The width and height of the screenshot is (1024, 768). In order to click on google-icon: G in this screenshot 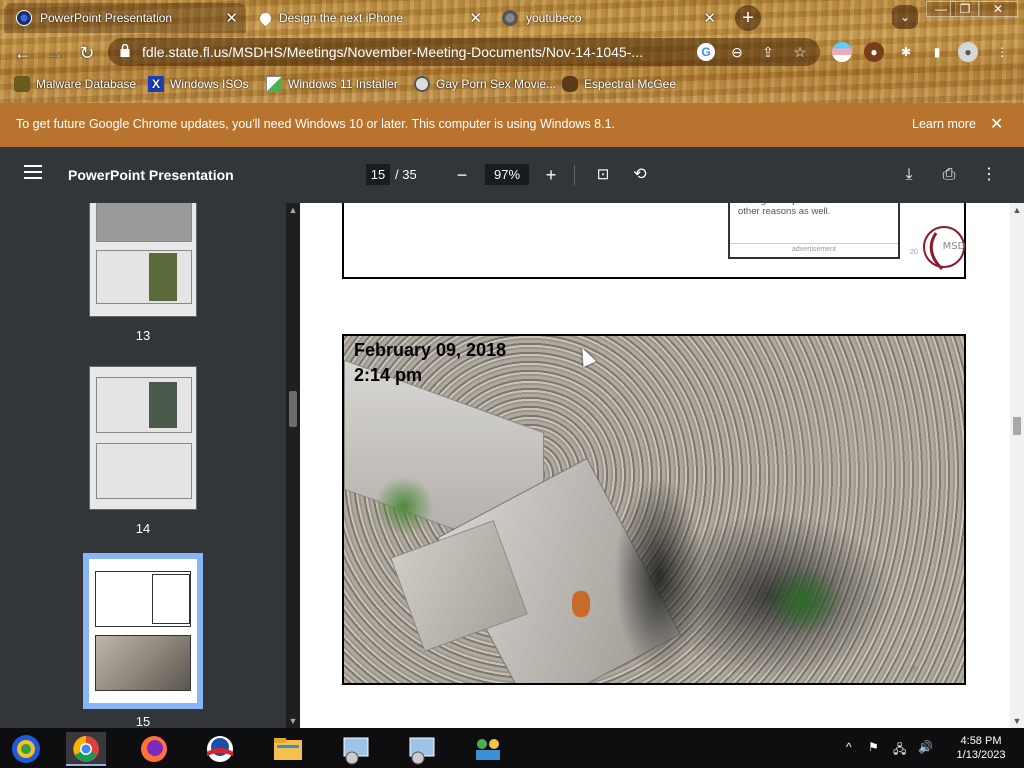, I will do `click(706, 52)`.